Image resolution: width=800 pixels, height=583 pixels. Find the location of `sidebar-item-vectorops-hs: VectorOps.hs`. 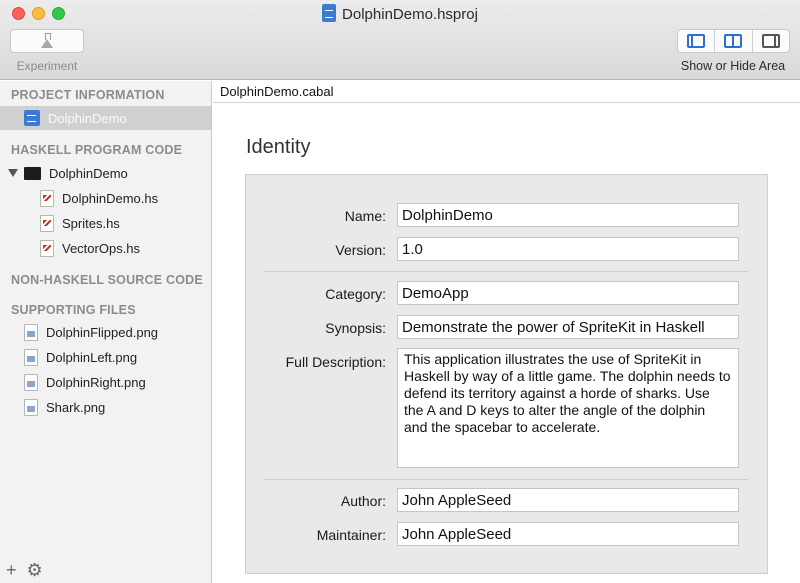

sidebar-item-vectorops-hs: VectorOps.hs is located at coordinates (105, 248).